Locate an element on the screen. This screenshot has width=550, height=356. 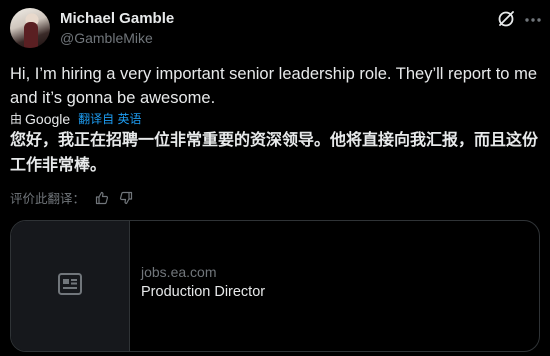
avatar-figure is located at coordinates (31, 35).